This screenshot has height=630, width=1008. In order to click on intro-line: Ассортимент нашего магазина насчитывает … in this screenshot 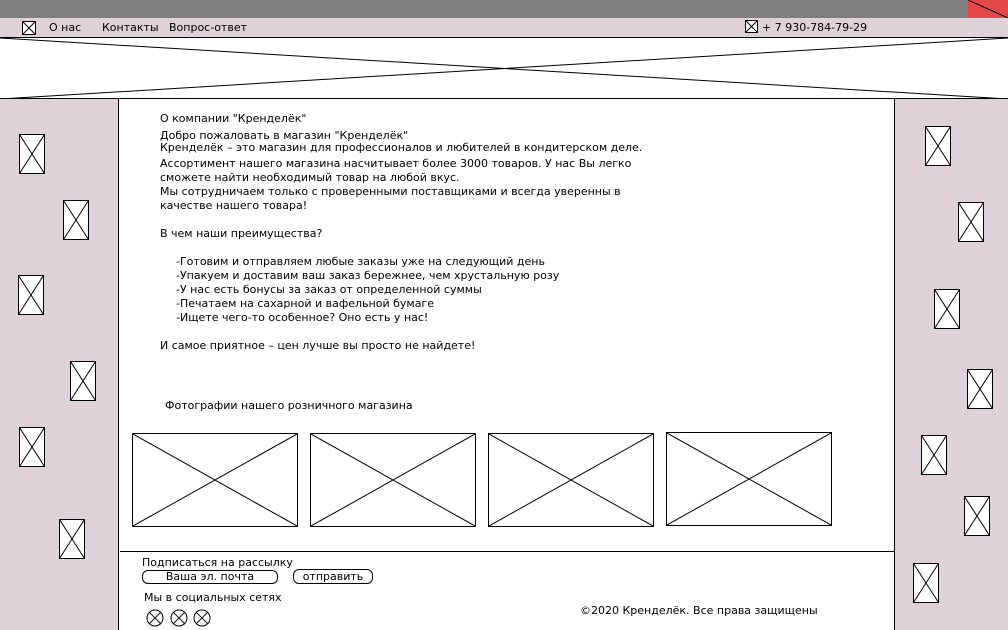, I will do `click(396, 163)`.